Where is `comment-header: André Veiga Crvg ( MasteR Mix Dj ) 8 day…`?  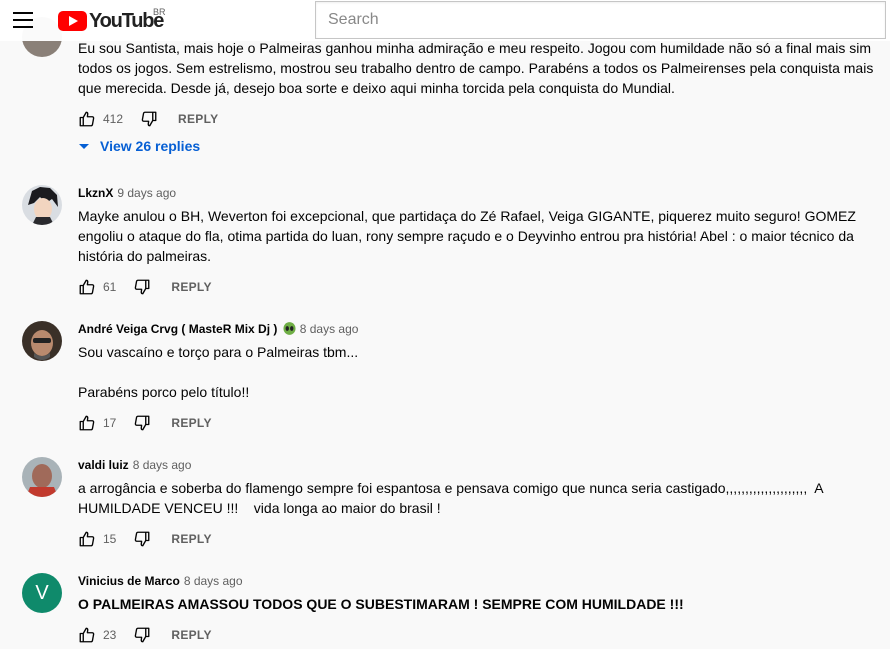
comment-header: André Veiga Crvg ( MasteR Mix Dj ) 8 day… is located at coordinates (218, 329).